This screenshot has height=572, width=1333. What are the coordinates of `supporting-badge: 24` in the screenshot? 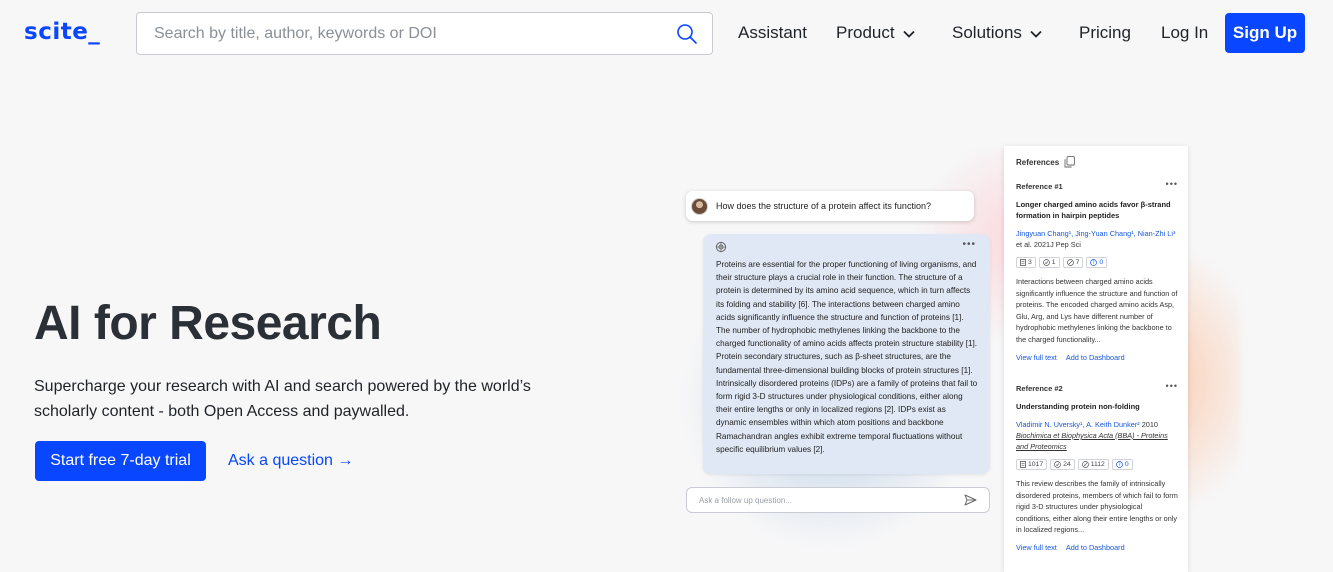 It's located at (1062, 464).